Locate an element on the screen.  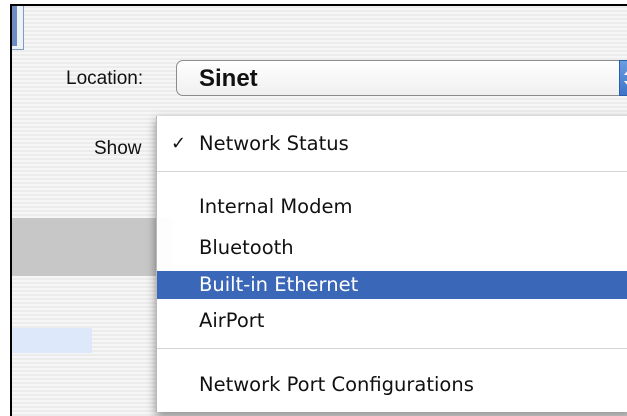
background-panel is located at coordinates (92, 247).